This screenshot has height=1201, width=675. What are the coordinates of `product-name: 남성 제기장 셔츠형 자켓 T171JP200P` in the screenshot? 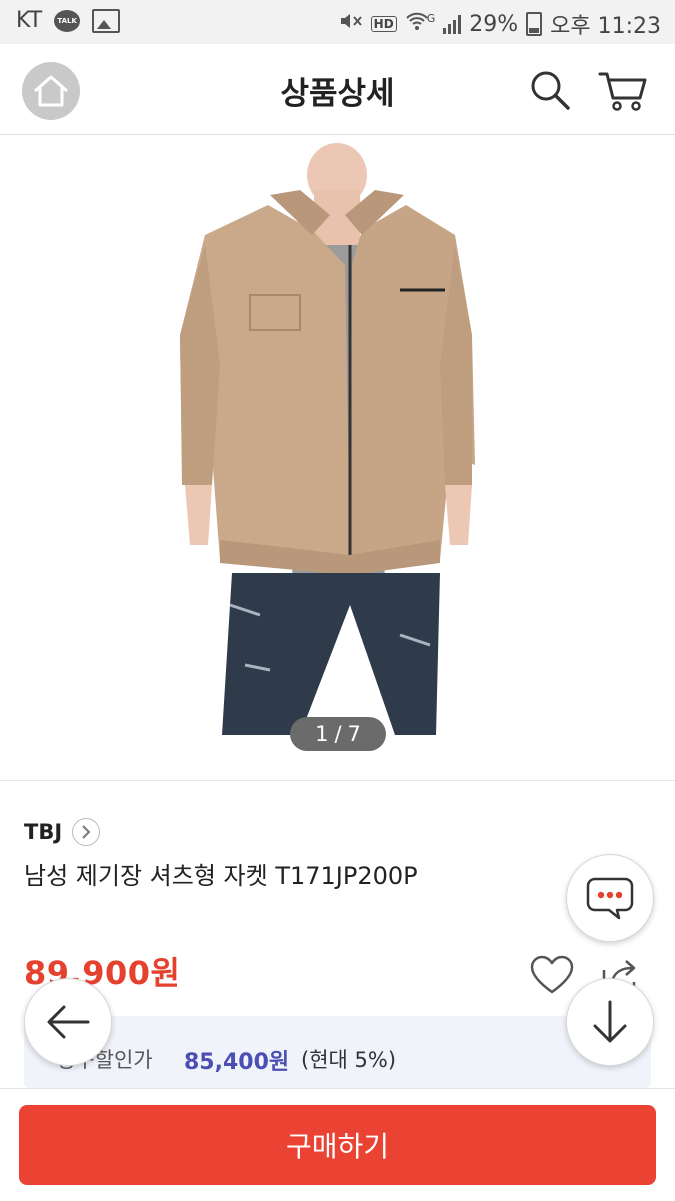 It's located at (221, 876).